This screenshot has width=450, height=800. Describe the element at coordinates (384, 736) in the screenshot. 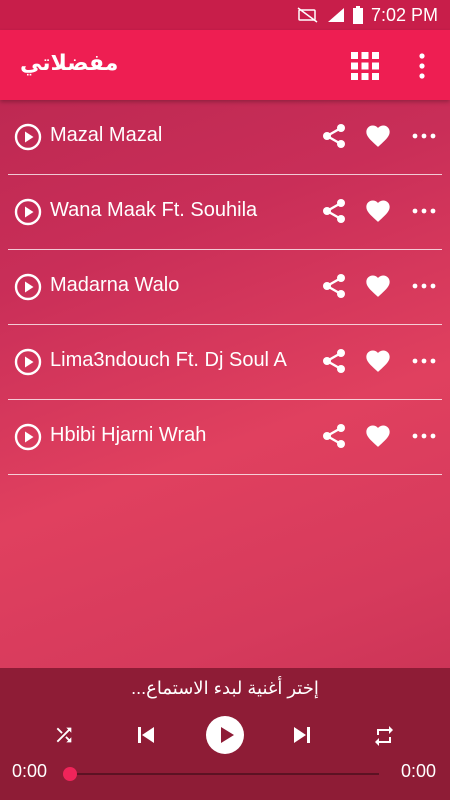

I see `repeat-icon` at that location.